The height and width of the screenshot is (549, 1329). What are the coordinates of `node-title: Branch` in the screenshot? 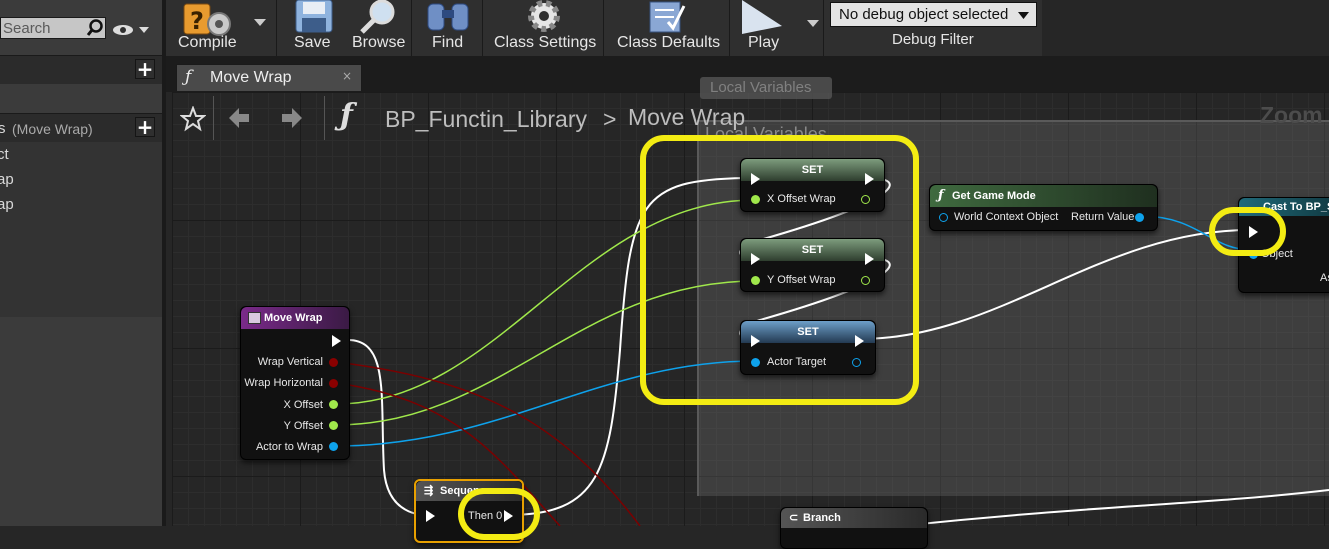 It's located at (822, 518).